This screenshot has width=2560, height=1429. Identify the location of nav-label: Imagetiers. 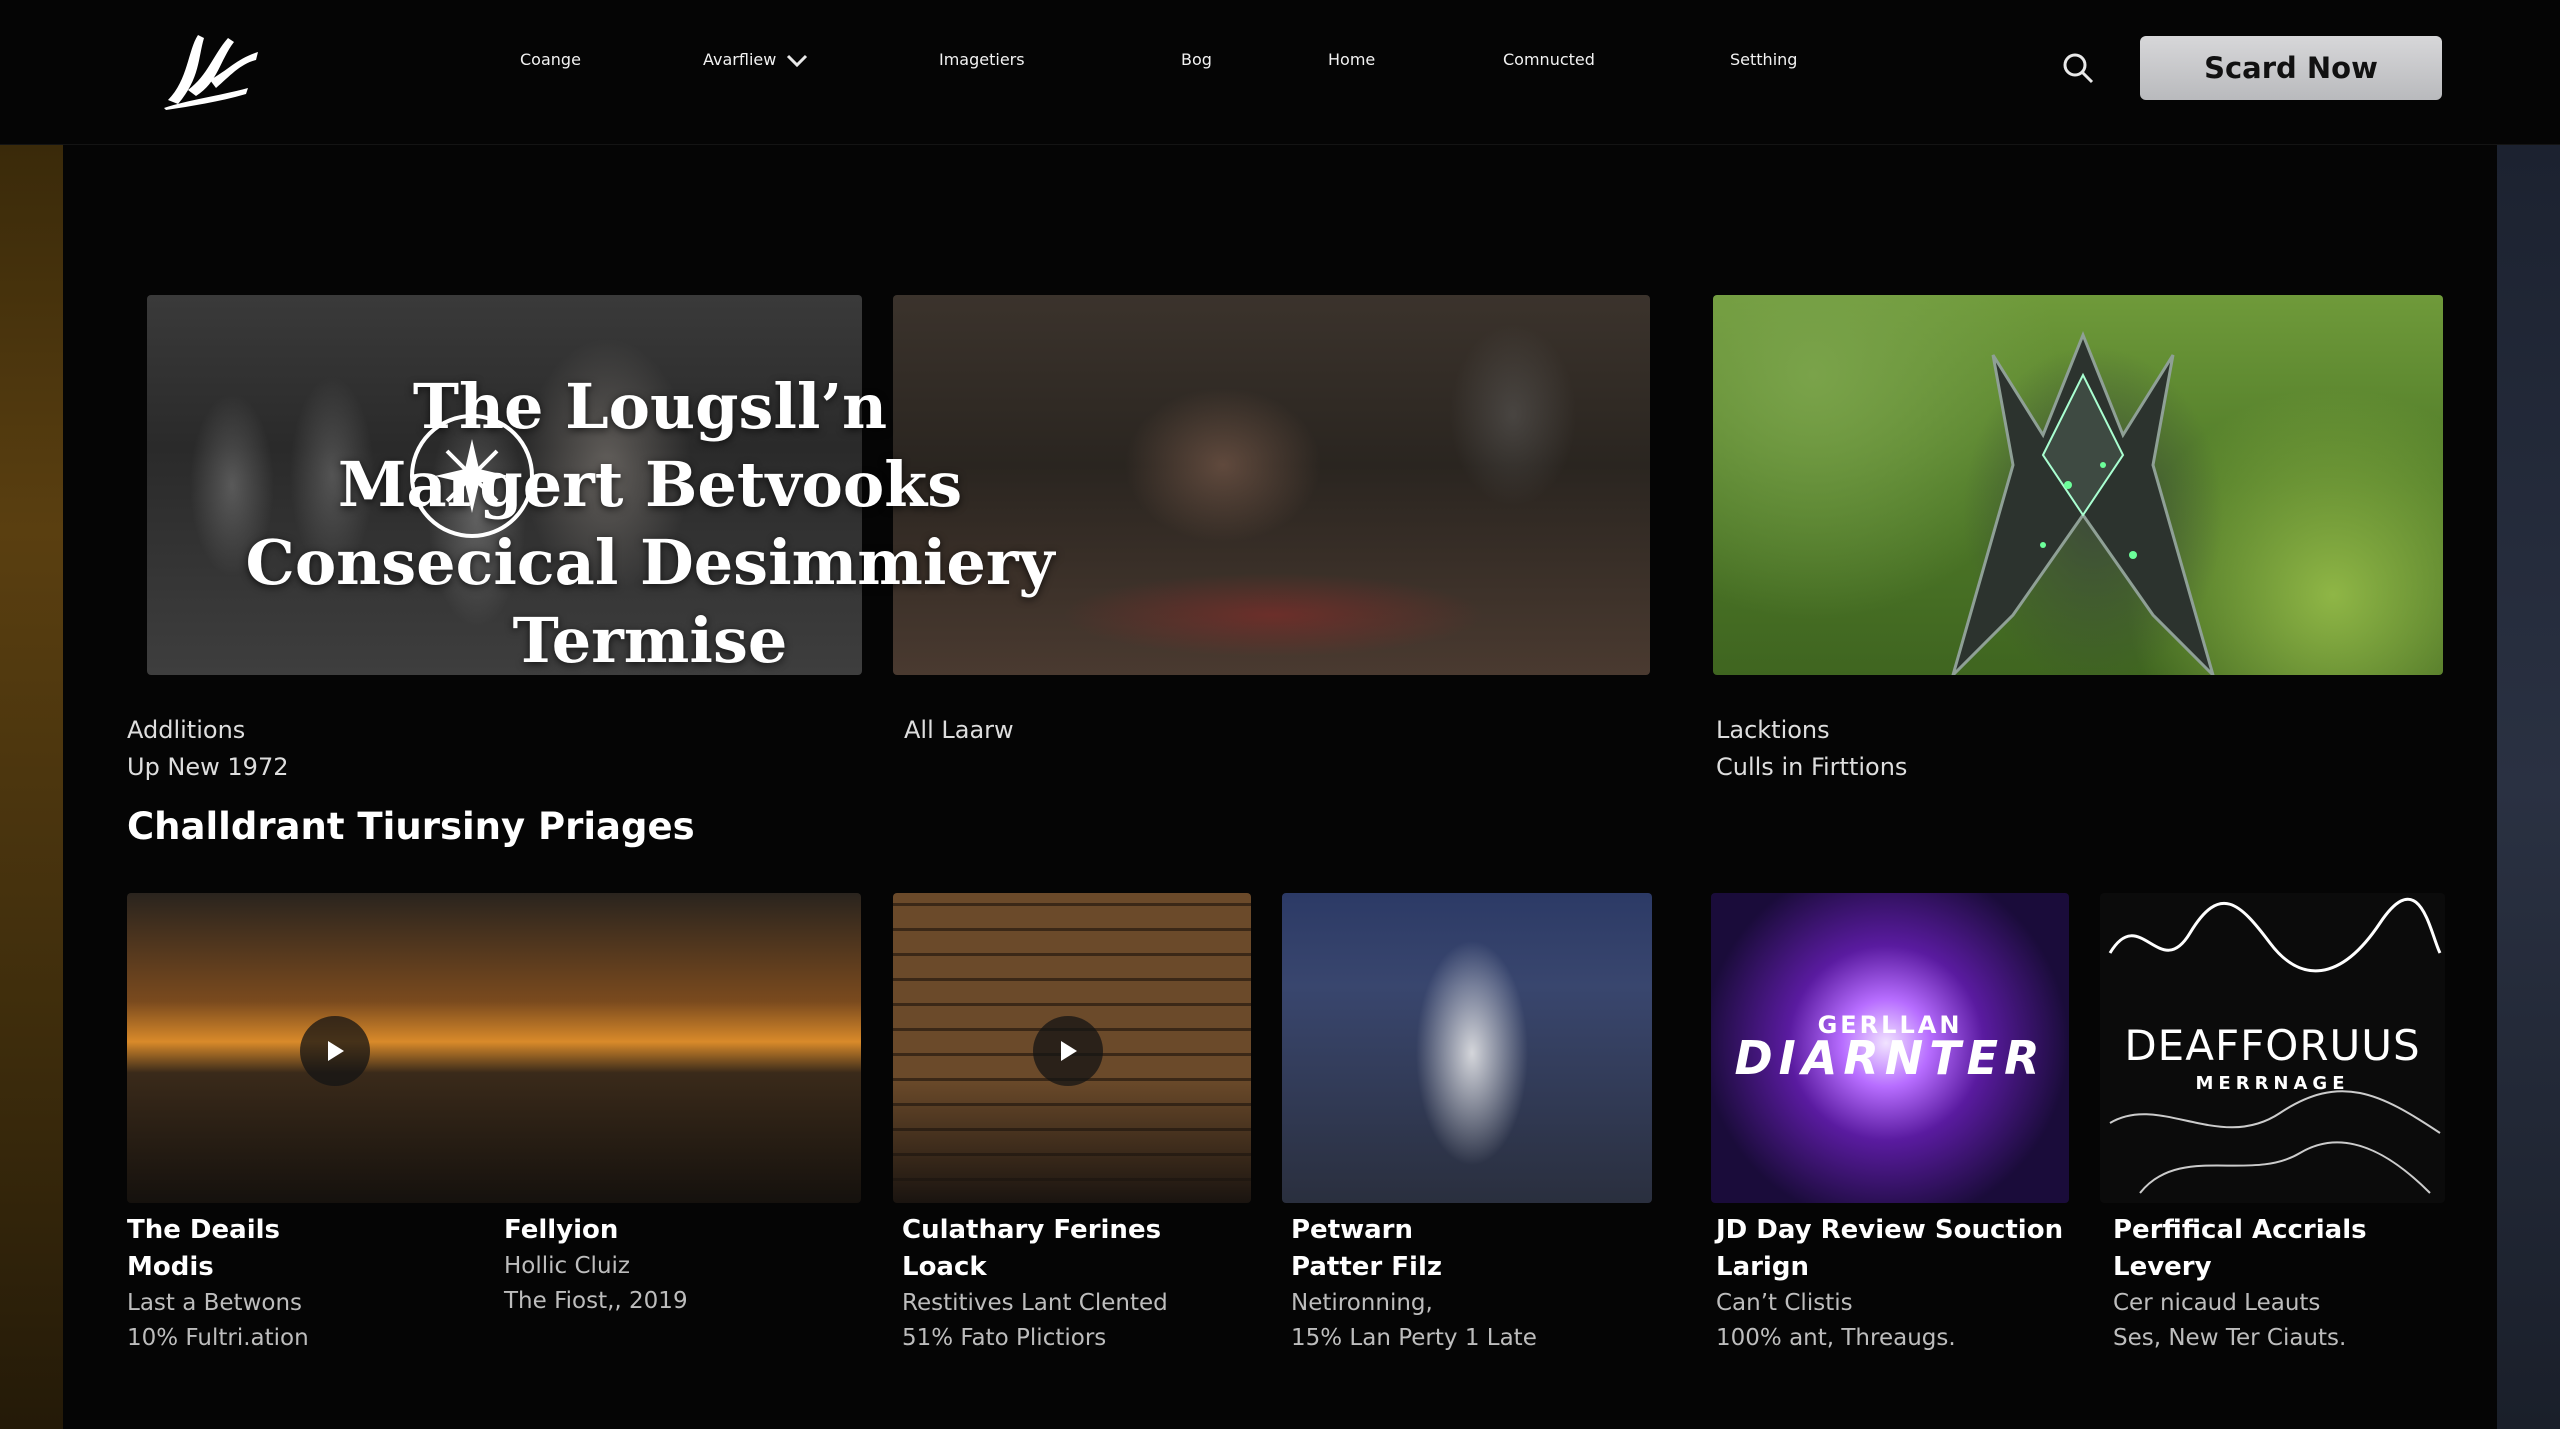
(982, 59).